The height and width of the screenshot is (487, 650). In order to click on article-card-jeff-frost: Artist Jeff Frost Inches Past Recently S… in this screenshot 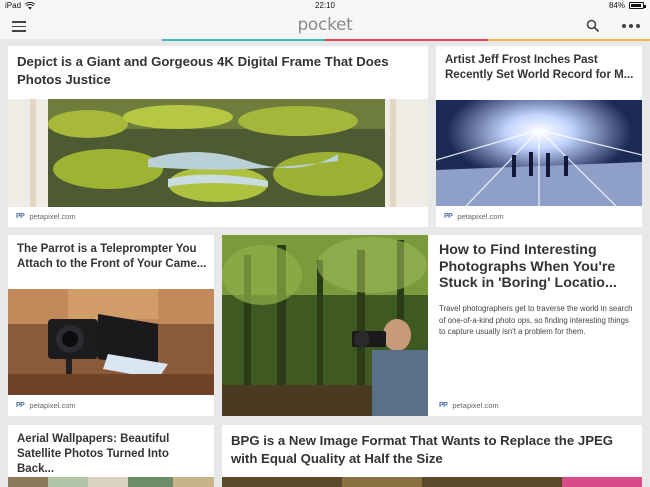, I will do `click(539, 136)`.